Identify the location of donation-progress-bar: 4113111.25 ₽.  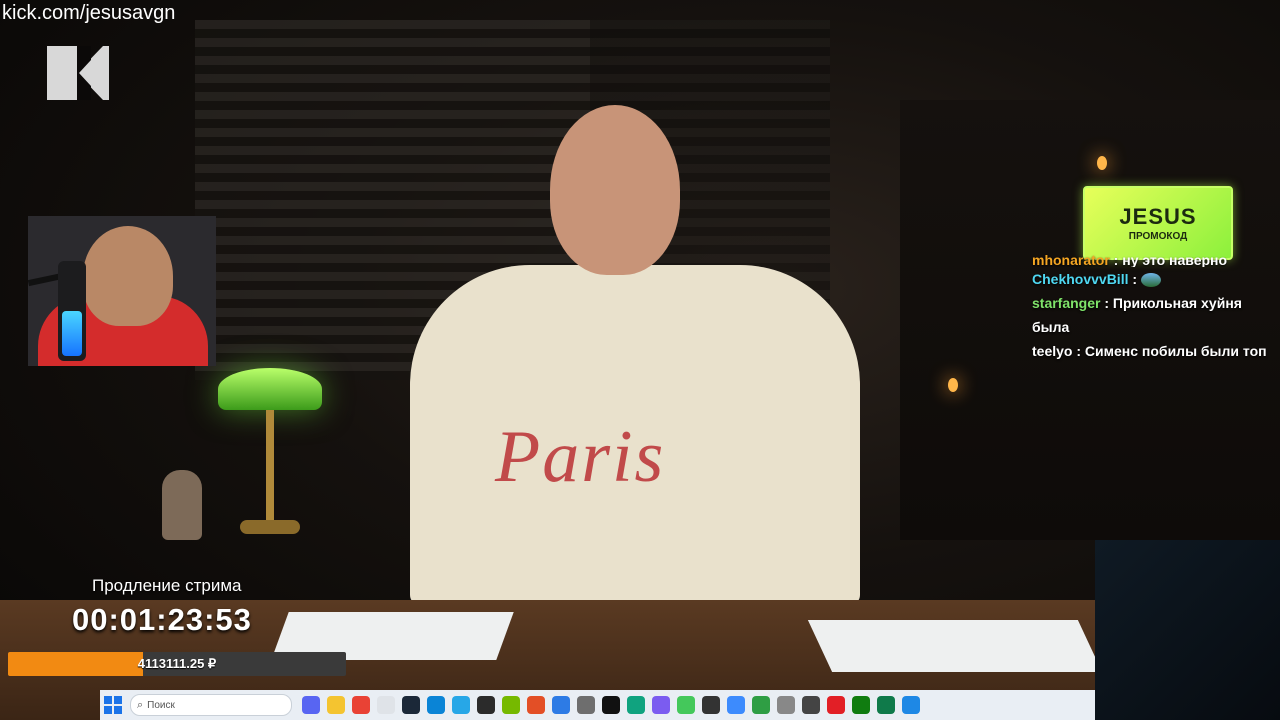
(177, 664).